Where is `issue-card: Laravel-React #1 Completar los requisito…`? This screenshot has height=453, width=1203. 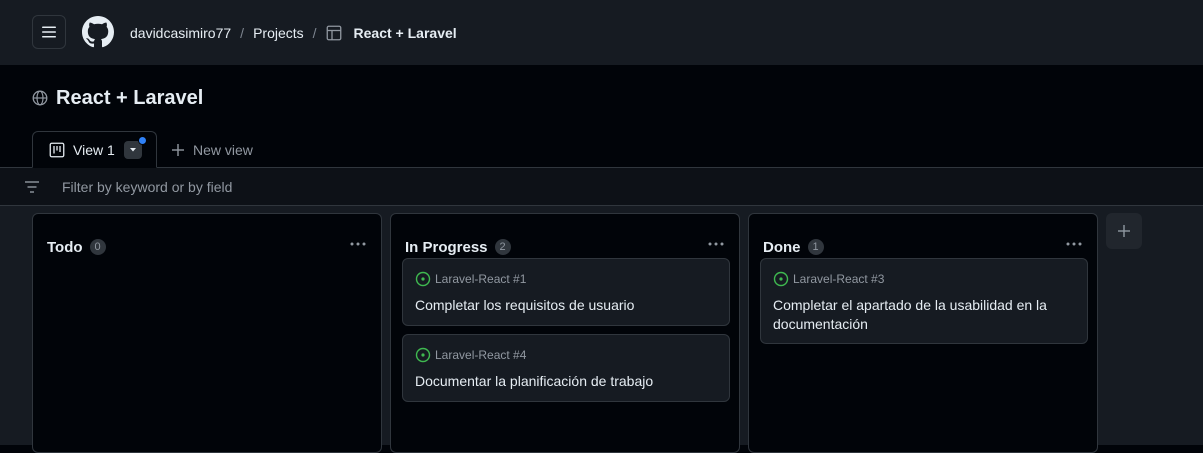 issue-card: Laravel-React #1 Completar los requisito… is located at coordinates (566, 292).